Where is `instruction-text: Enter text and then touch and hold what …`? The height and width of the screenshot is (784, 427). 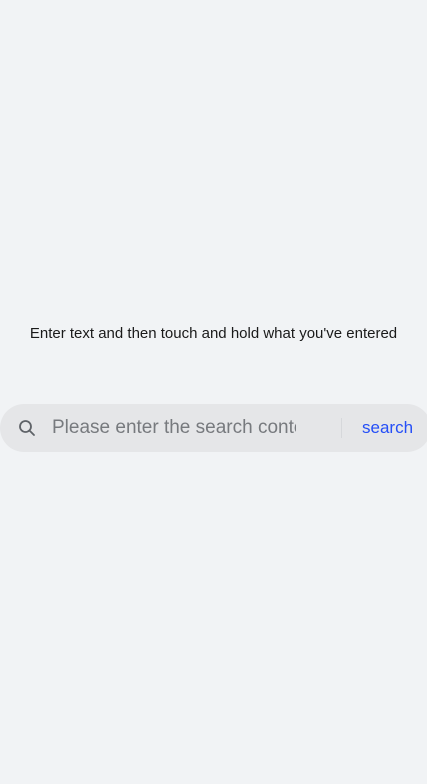
instruction-text: Enter text and then touch and hold what … is located at coordinates (213, 333).